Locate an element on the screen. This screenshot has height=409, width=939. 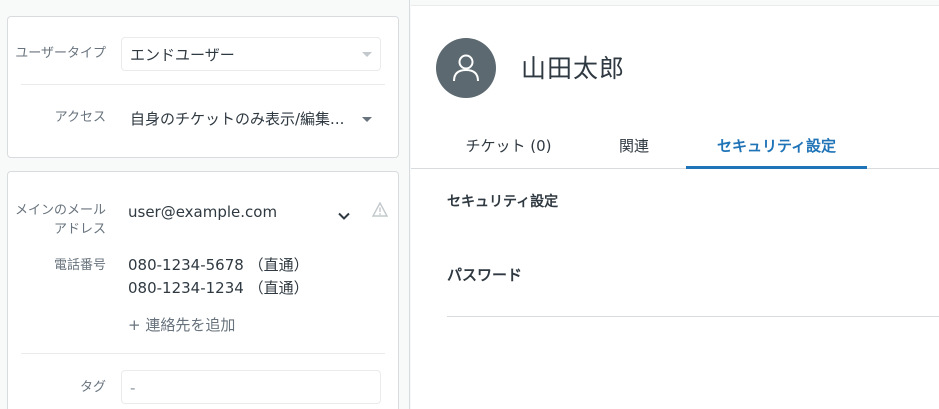
tags-label: タグ is located at coordinates (92, 387).